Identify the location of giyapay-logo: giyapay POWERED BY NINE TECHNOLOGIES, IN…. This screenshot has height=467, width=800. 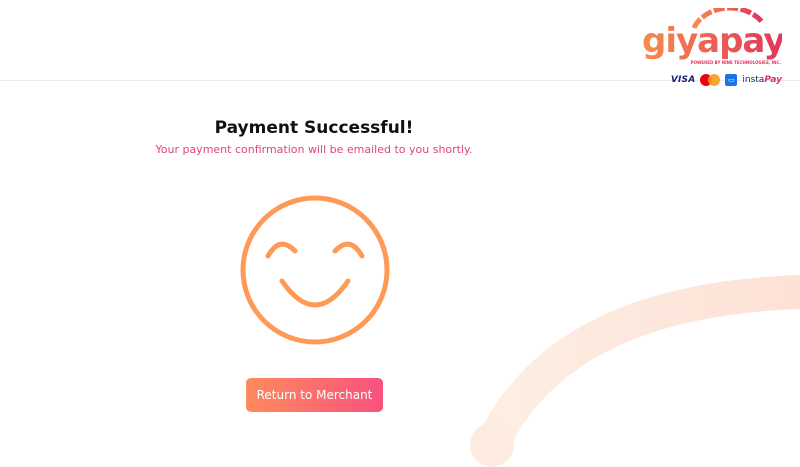
(712, 36).